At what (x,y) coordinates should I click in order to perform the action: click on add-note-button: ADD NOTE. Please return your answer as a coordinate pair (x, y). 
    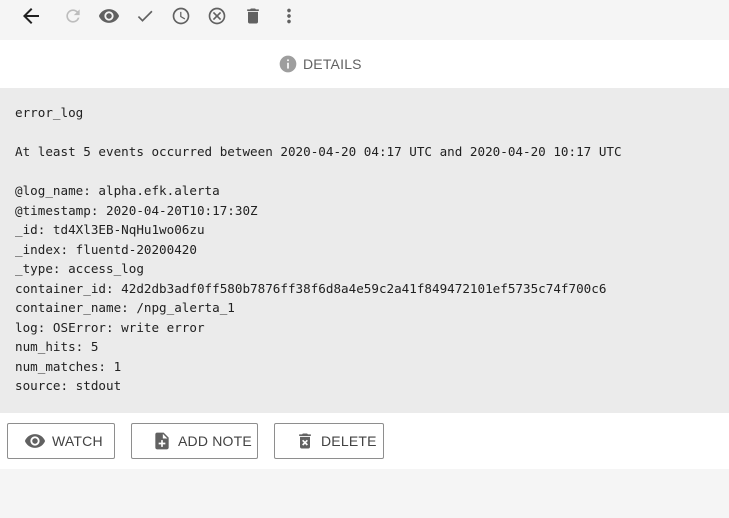
    Looking at the image, I should click on (194, 441).